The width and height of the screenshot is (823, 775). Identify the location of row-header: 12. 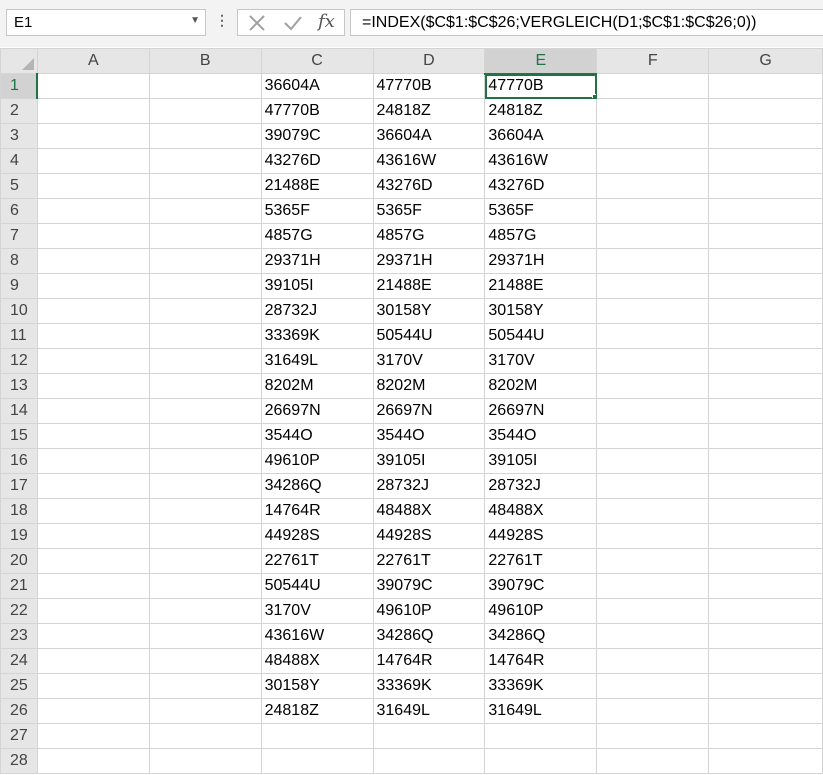
(19, 361).